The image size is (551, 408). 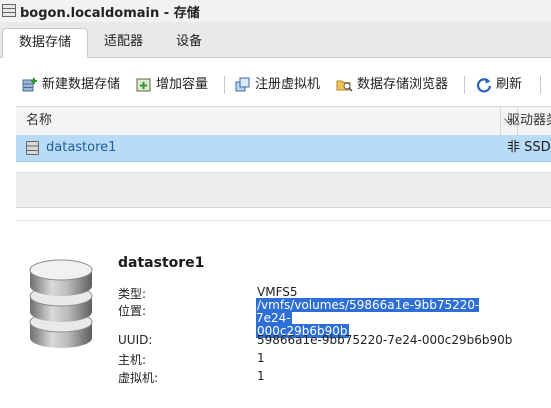 What do you see at coordinates (132, 360) in the screenshot?
I see `host-label: 主机:` at bounding box center [132, 360].